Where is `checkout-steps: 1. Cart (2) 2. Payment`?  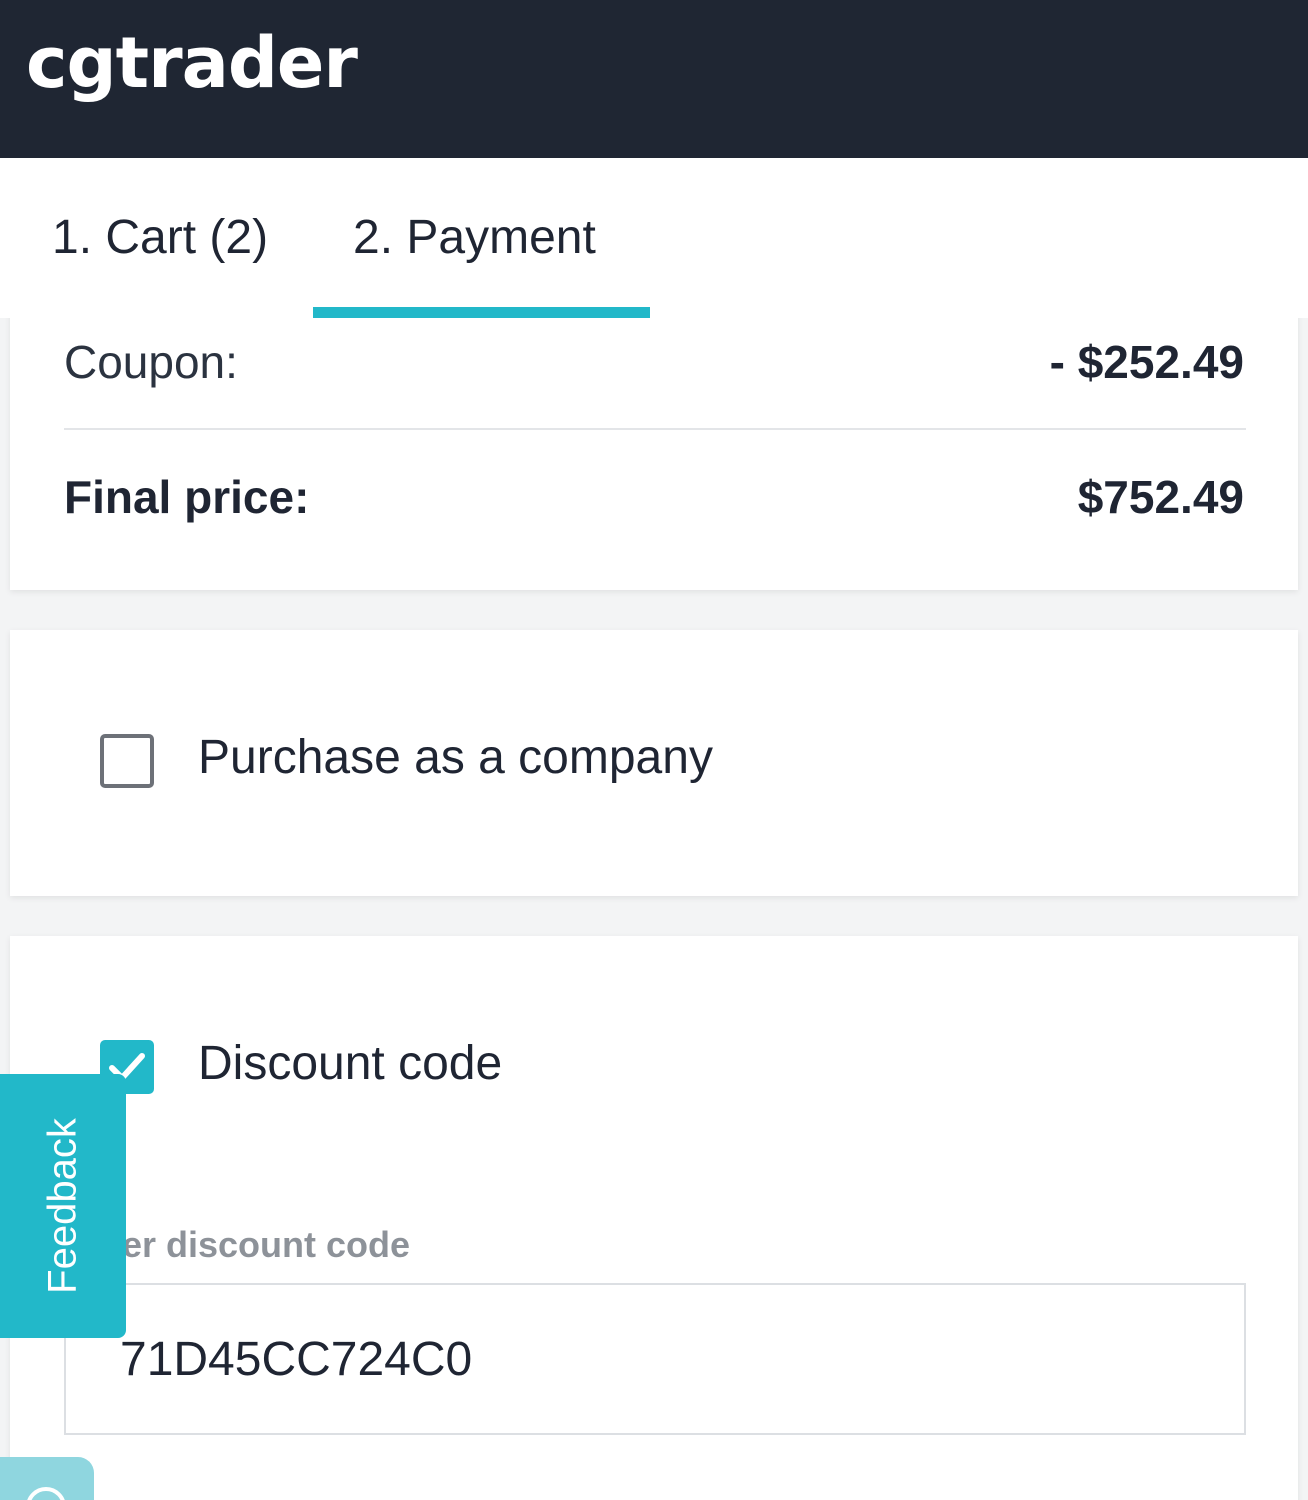
checkout-steps: 1. Cart (2) 2. Payment is located at coordinates (654, 238).